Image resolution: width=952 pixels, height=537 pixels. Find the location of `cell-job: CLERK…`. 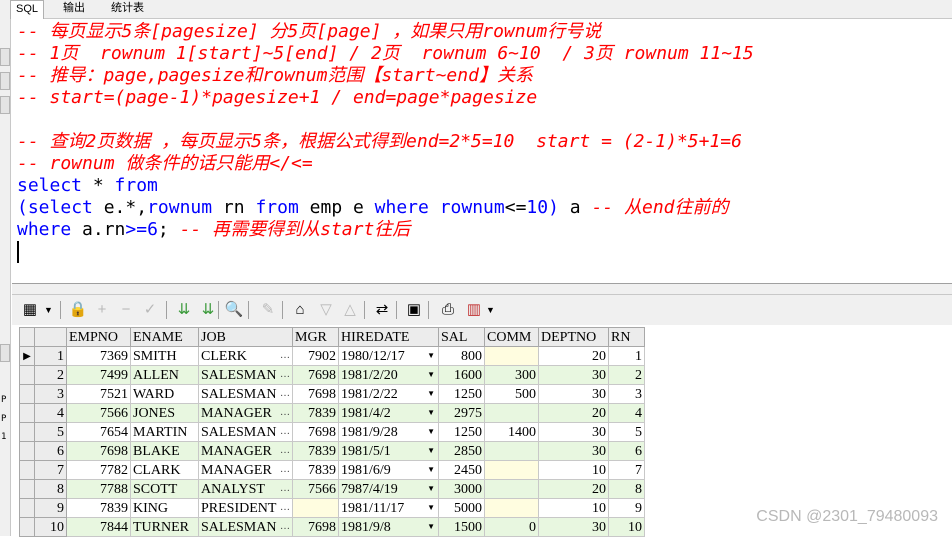

cell-job: CLERK… is located at coordinates (245, 356).